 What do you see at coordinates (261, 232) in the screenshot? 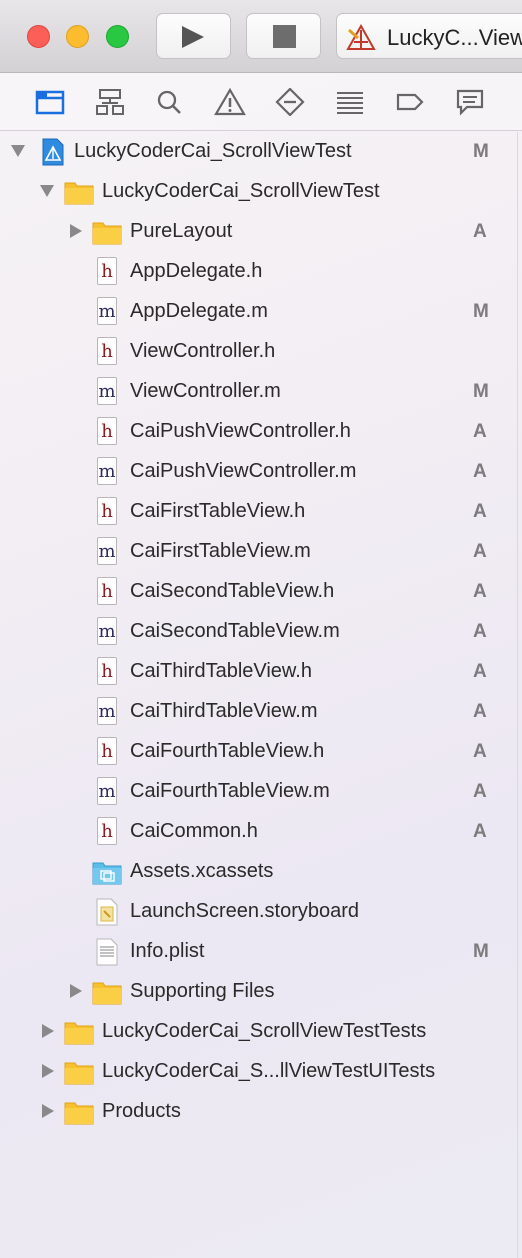
I see `tree-row-group-purelayout: PureLayout A` at bounding box center [261, 232].